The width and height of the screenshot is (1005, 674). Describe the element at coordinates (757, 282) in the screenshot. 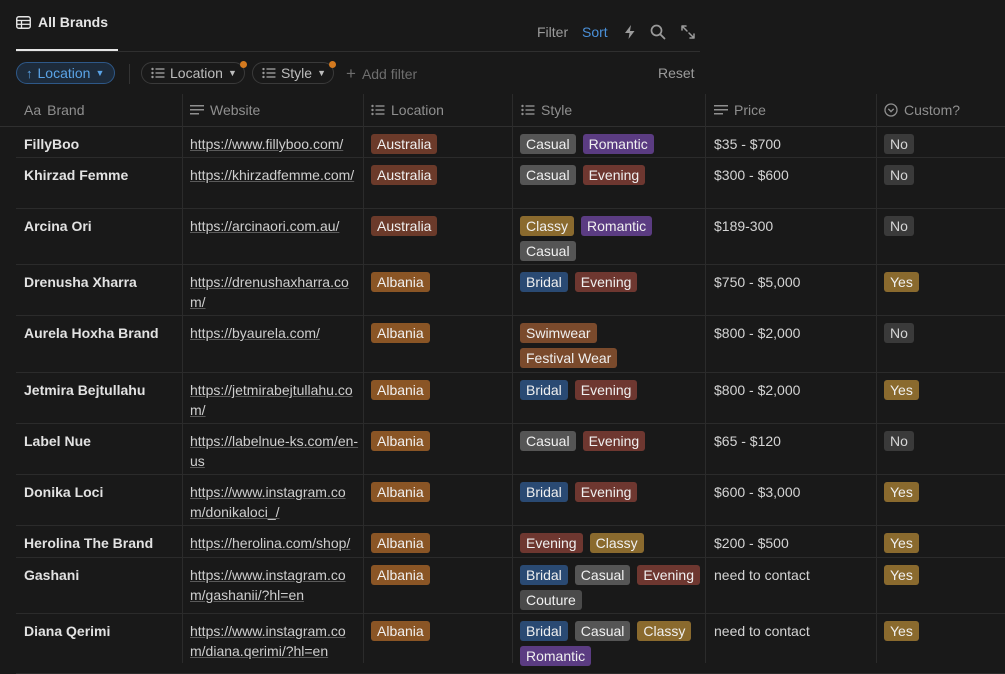

I see `price-cell: $750 - $5,000` at that location.